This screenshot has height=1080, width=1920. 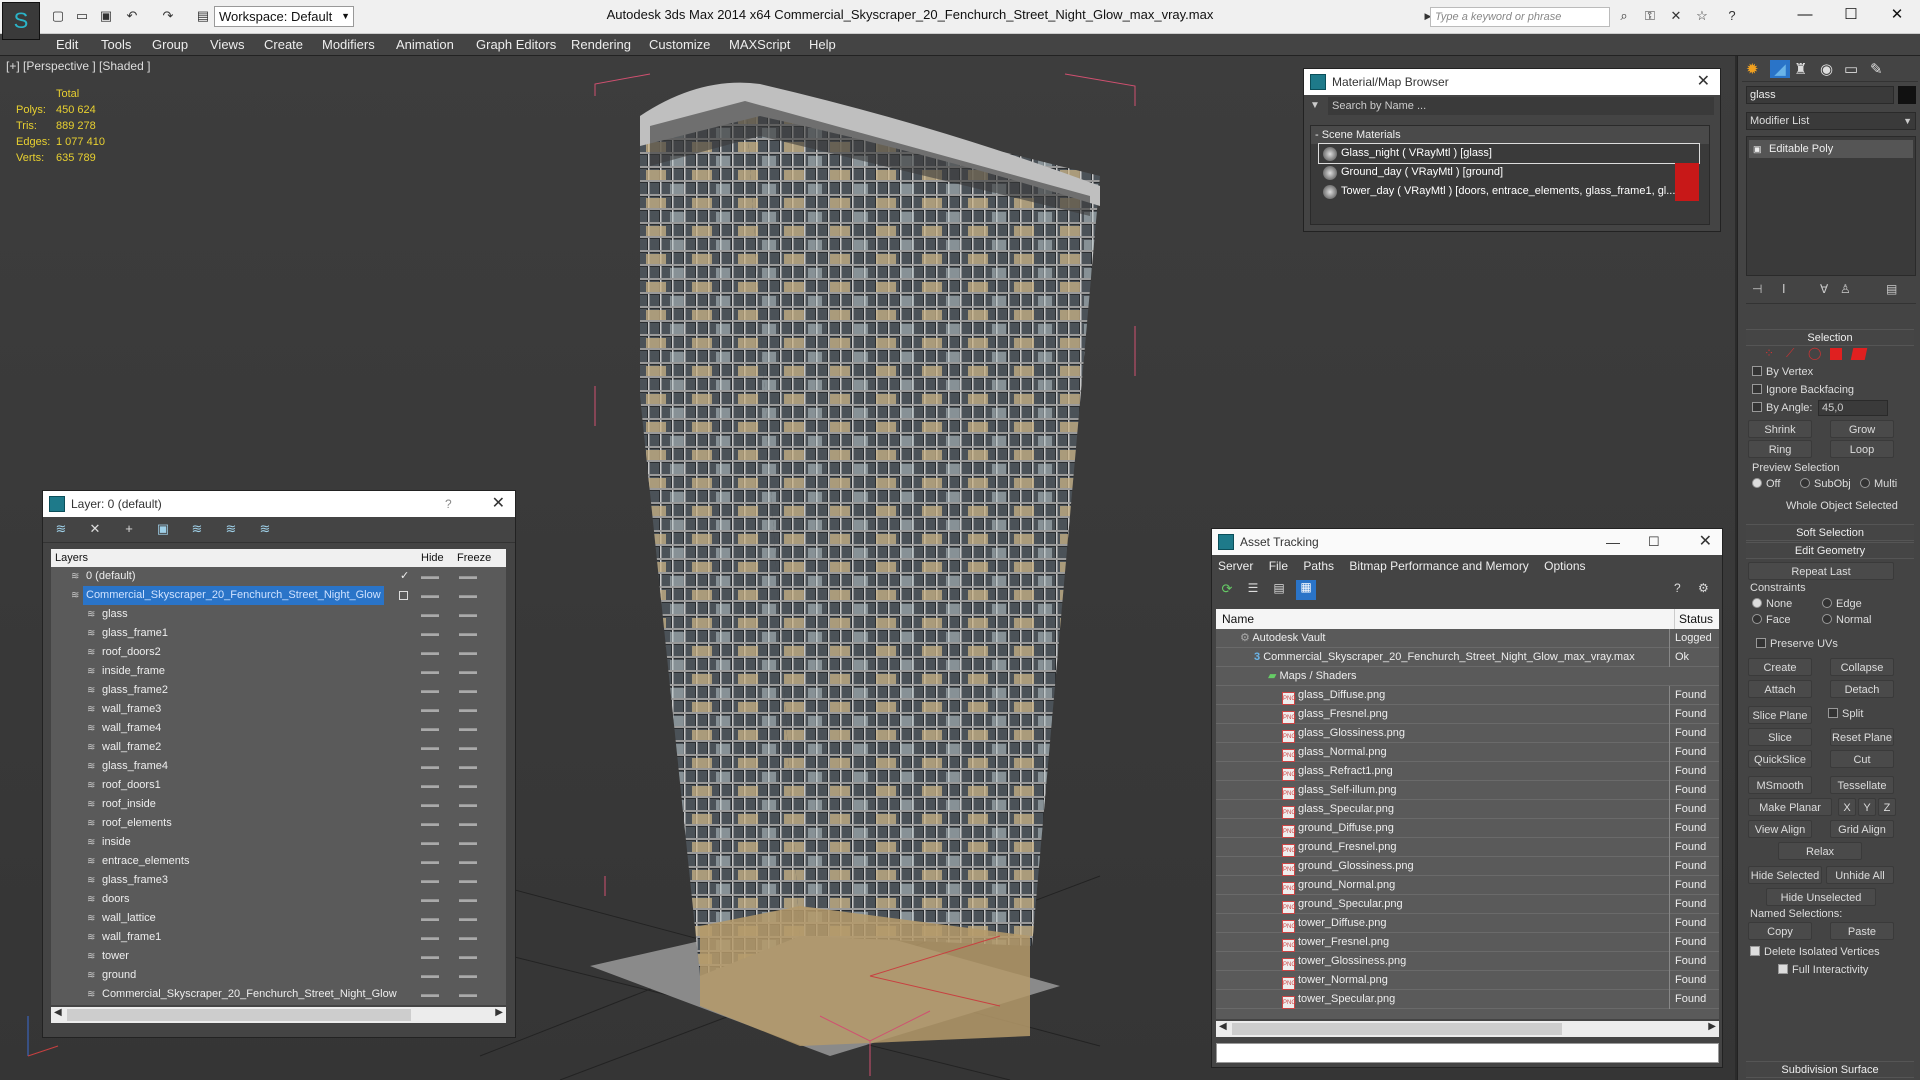 What do you see at coordinates (1784, 289) in the screenshot?
I see `show-end-result-icon: Ⅰ` at bounding box center [1784, 289].